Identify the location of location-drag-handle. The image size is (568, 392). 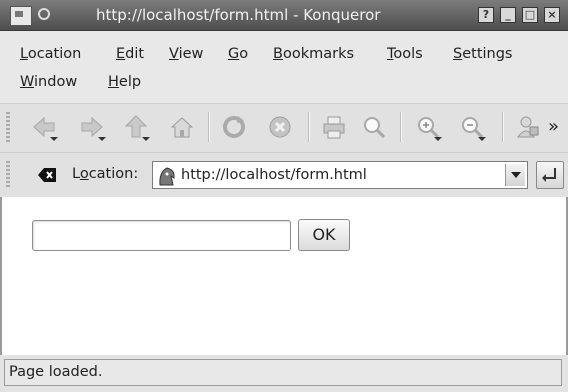
(8, 175).